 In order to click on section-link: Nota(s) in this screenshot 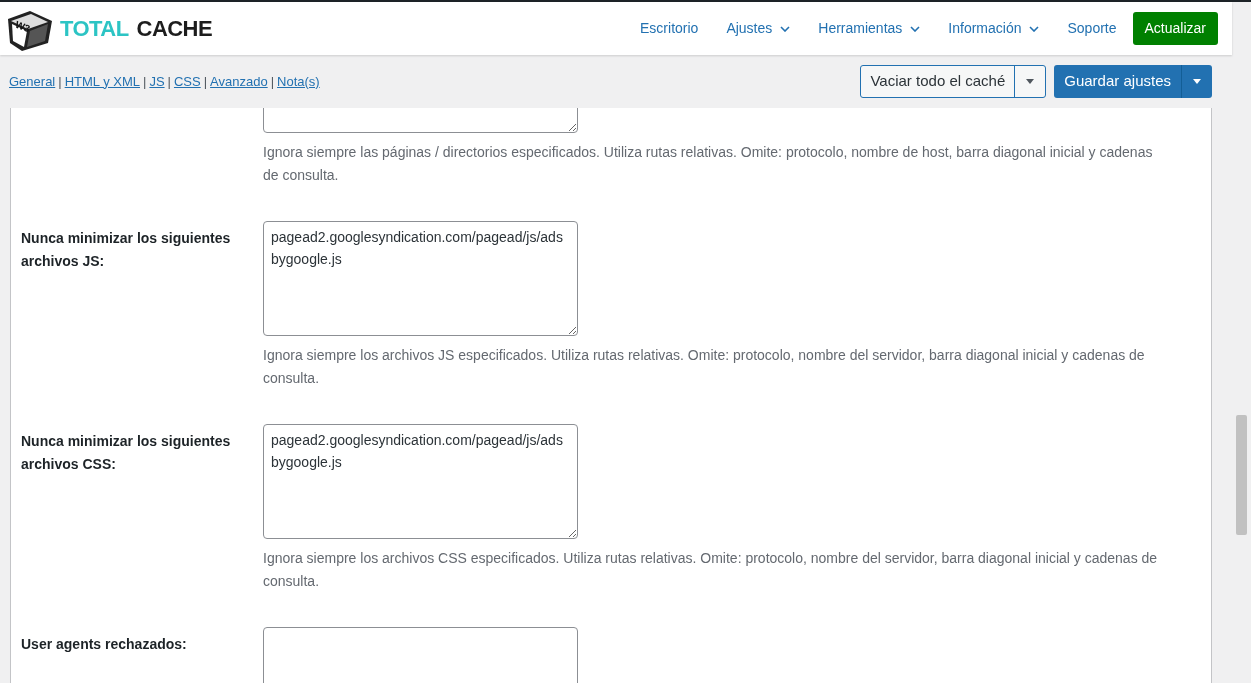, I will do `click(298, 81)`.